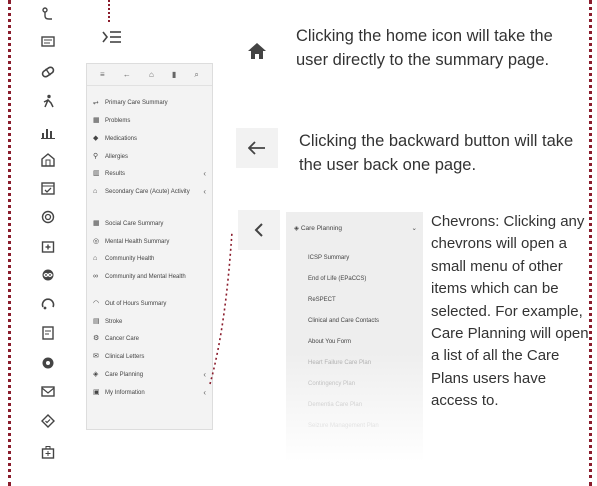 Image resolution: width=597 pixels, height=486 pixels. What do you see at coordinates (221, 308) in the screenshot?
I see `connector-curve` at bounding box center [221, 308].